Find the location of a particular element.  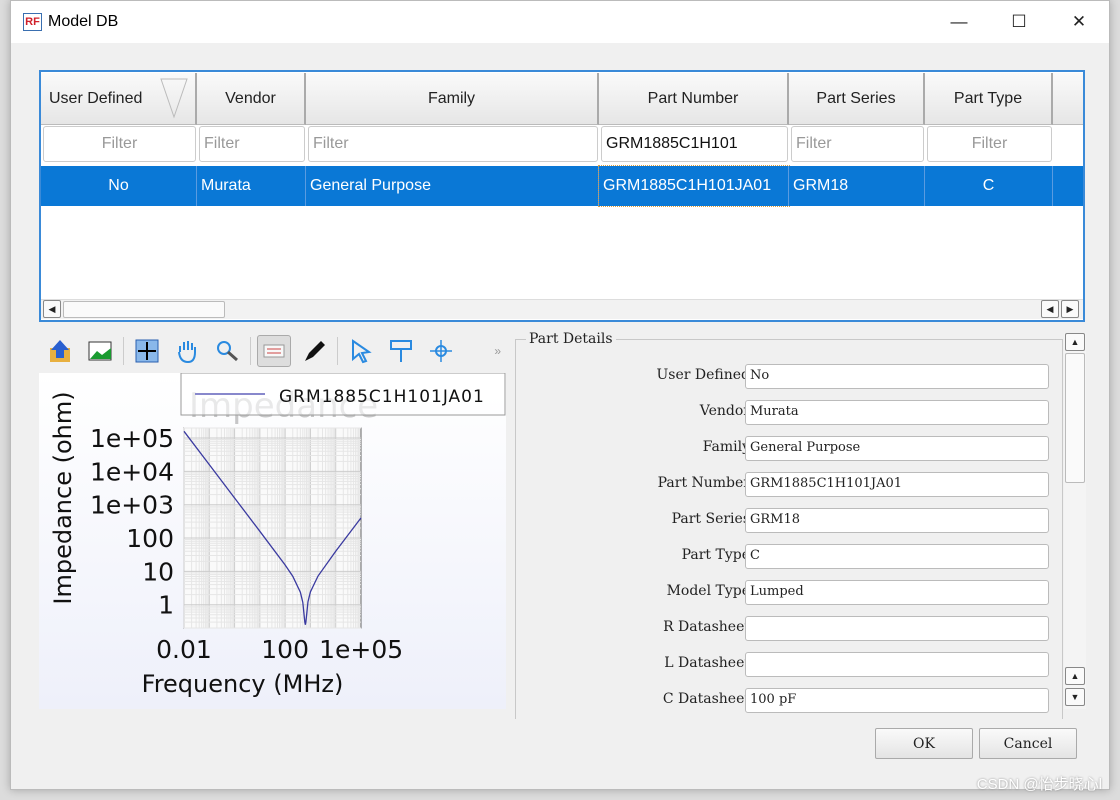

table-cell: Murata is located at coordinates (251, 186).